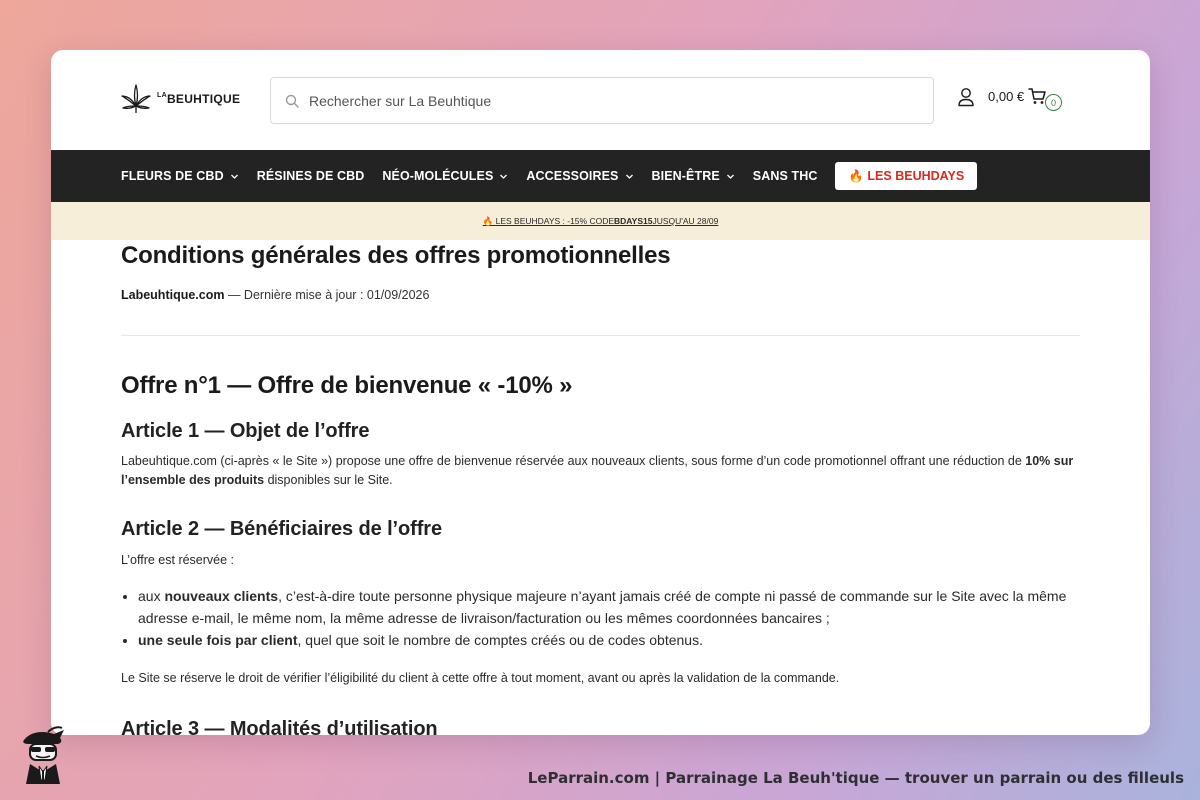 Image resolution: width=1200 pixels, height=800 pixels. I want to click on nav-item-sans-thc: SANS THC, so click(785, 176).